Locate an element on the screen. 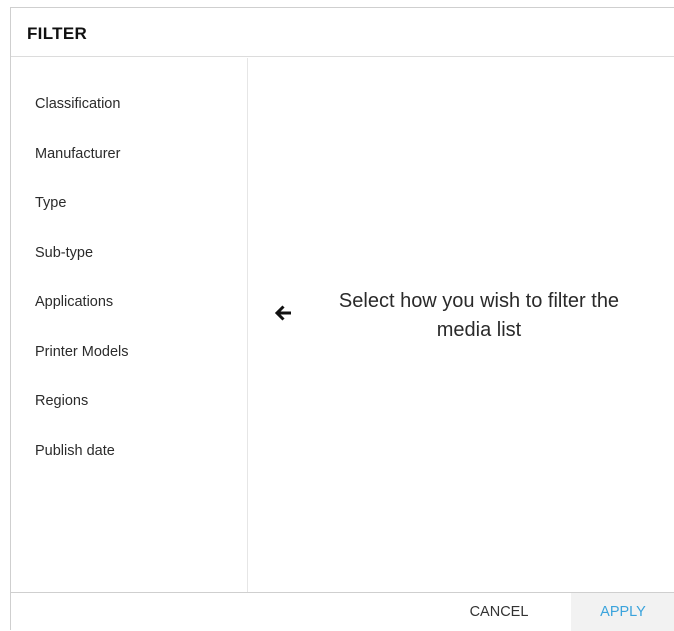 Image resolution: width=674 pixels, height=631 pixels. sidebar-item-publish-date: Publish date is located at coordinates (129, 467).